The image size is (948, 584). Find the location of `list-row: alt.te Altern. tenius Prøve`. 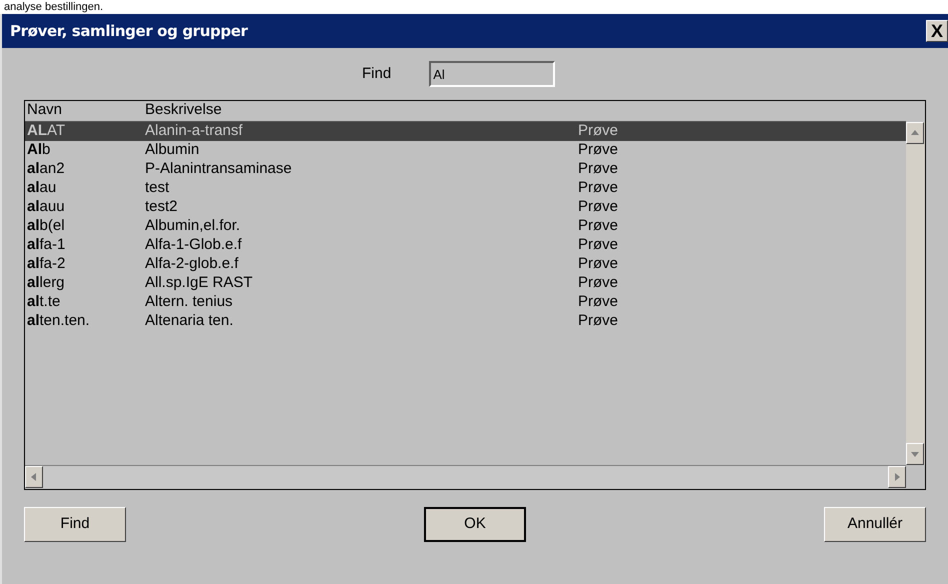

list-row: alt.te Altern. tenius Prøve is located at coordinates (465, 302).